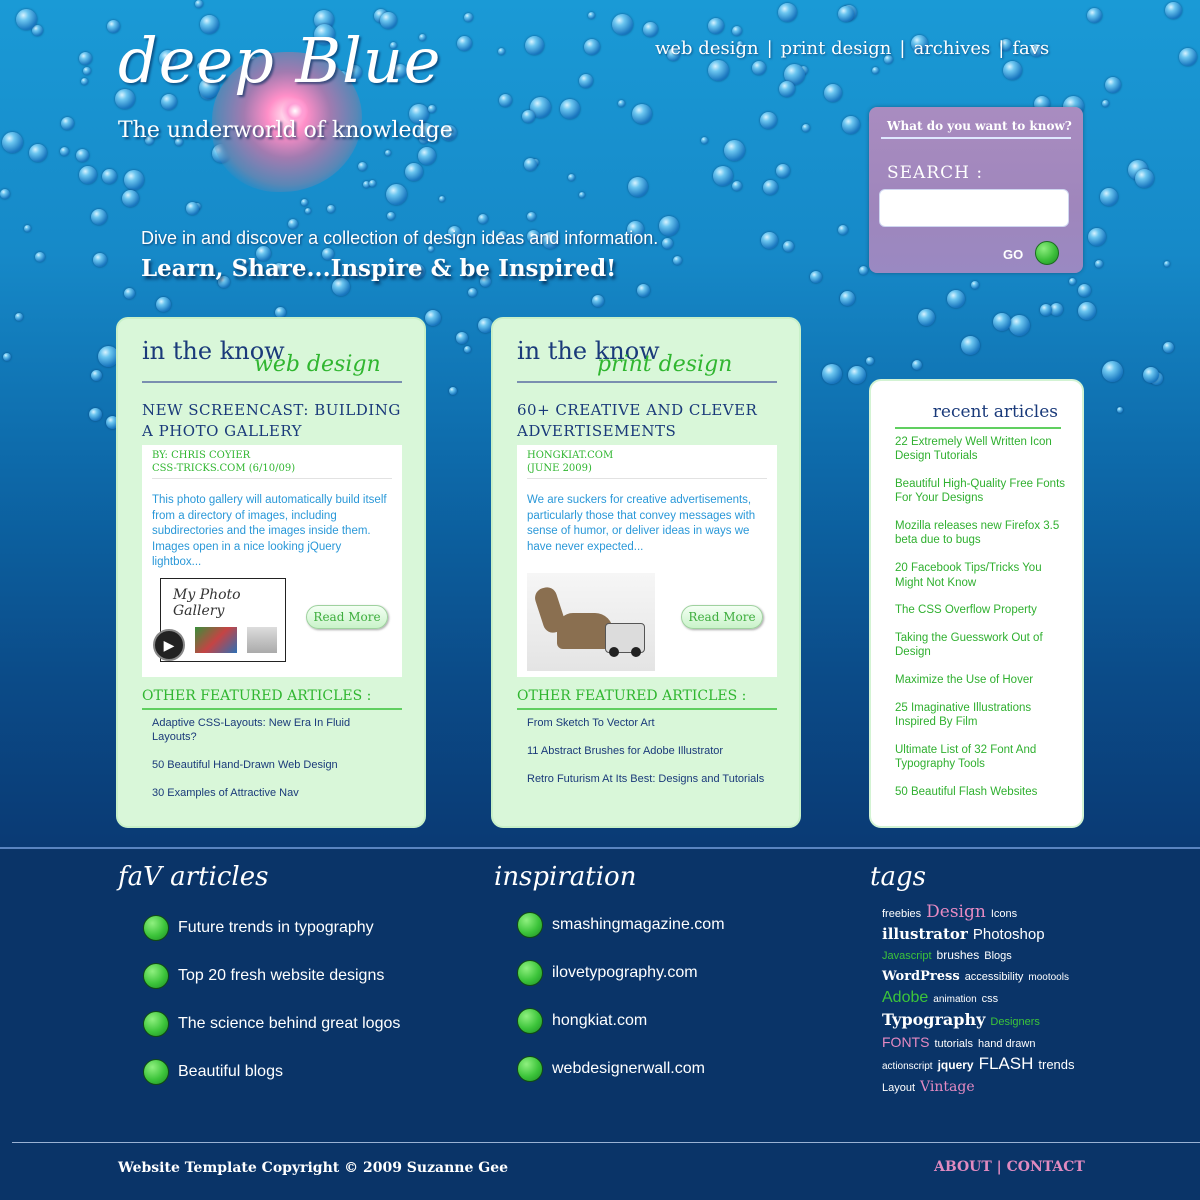  Describe the element at coordinates (1009, 935) in the screenshot. I see `tag-link: Photoshop` at that location.